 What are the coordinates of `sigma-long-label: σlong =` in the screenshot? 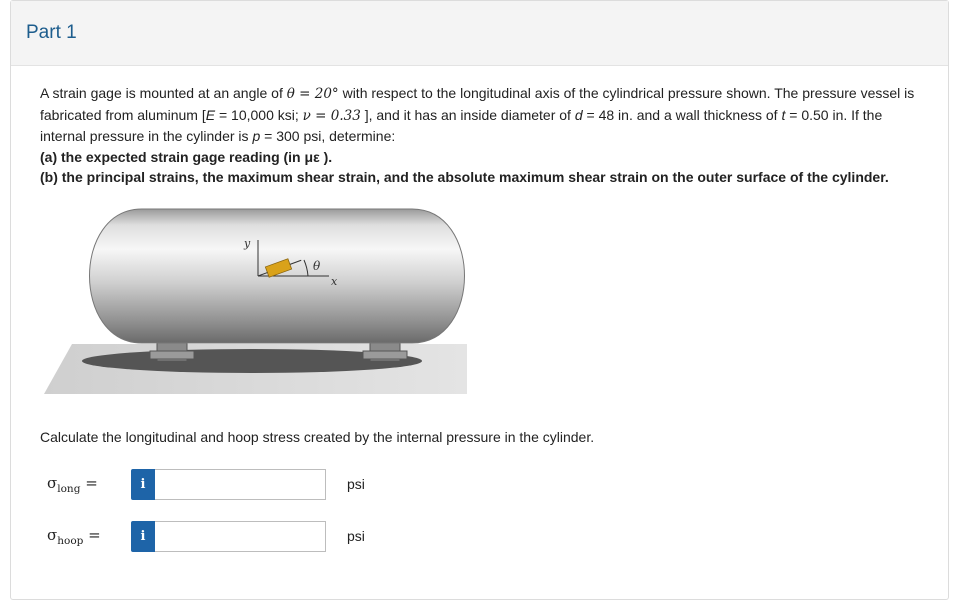 It's located at (72, 484).